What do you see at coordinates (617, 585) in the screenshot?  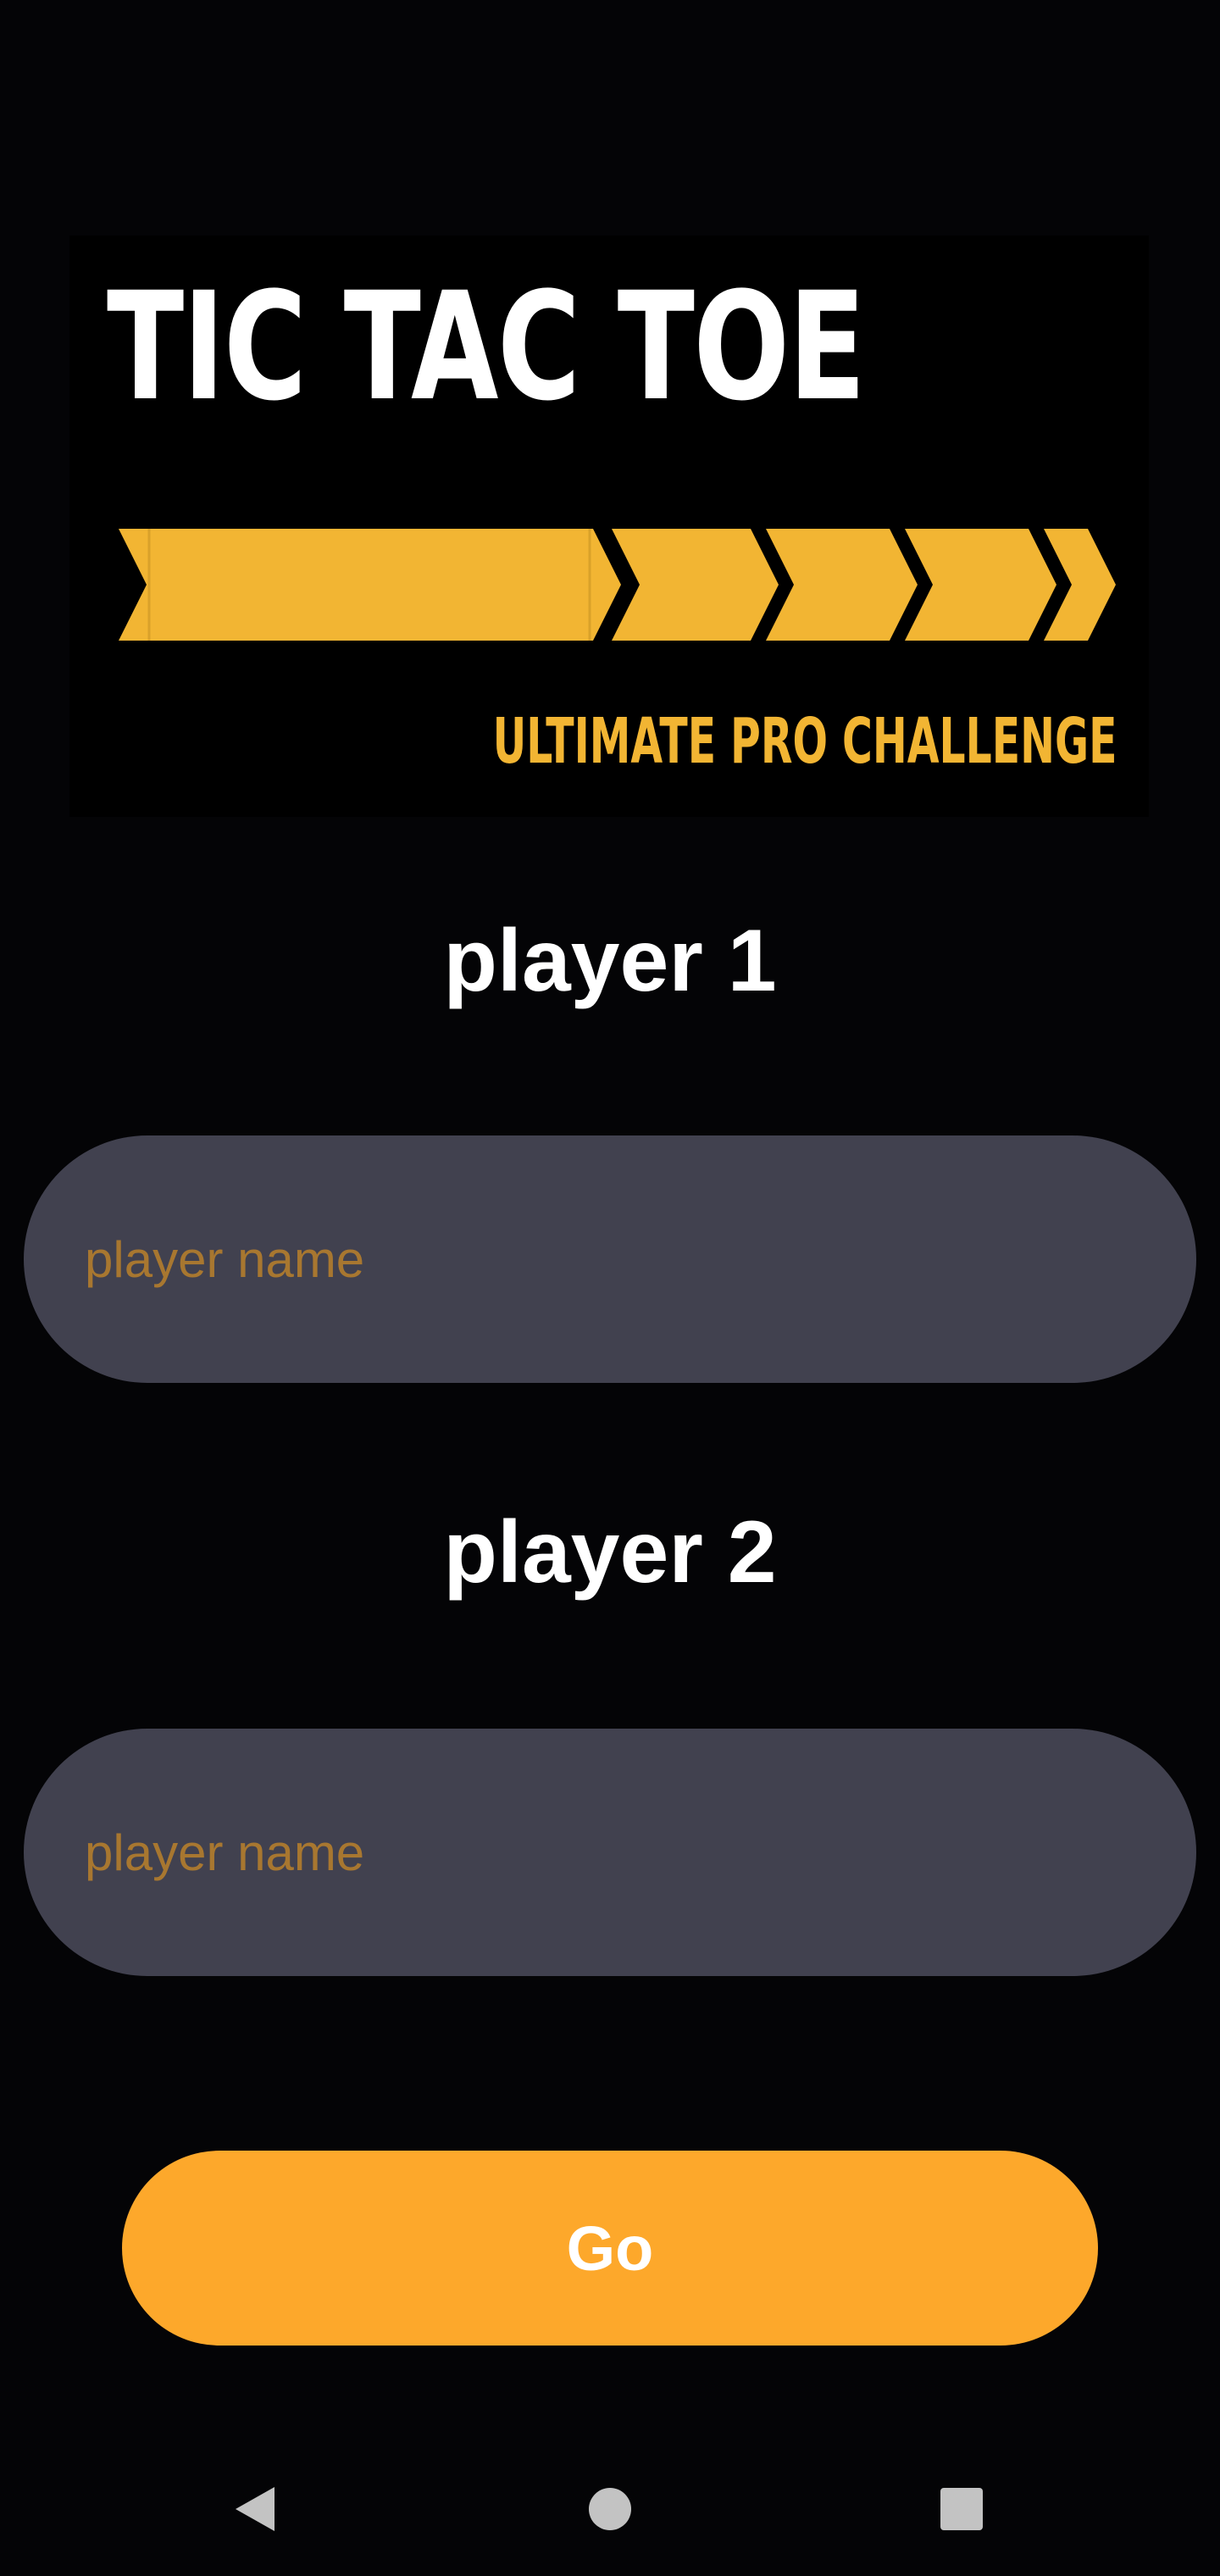 I see `chevron-arrows-icon` at bounding box center [617, 585].